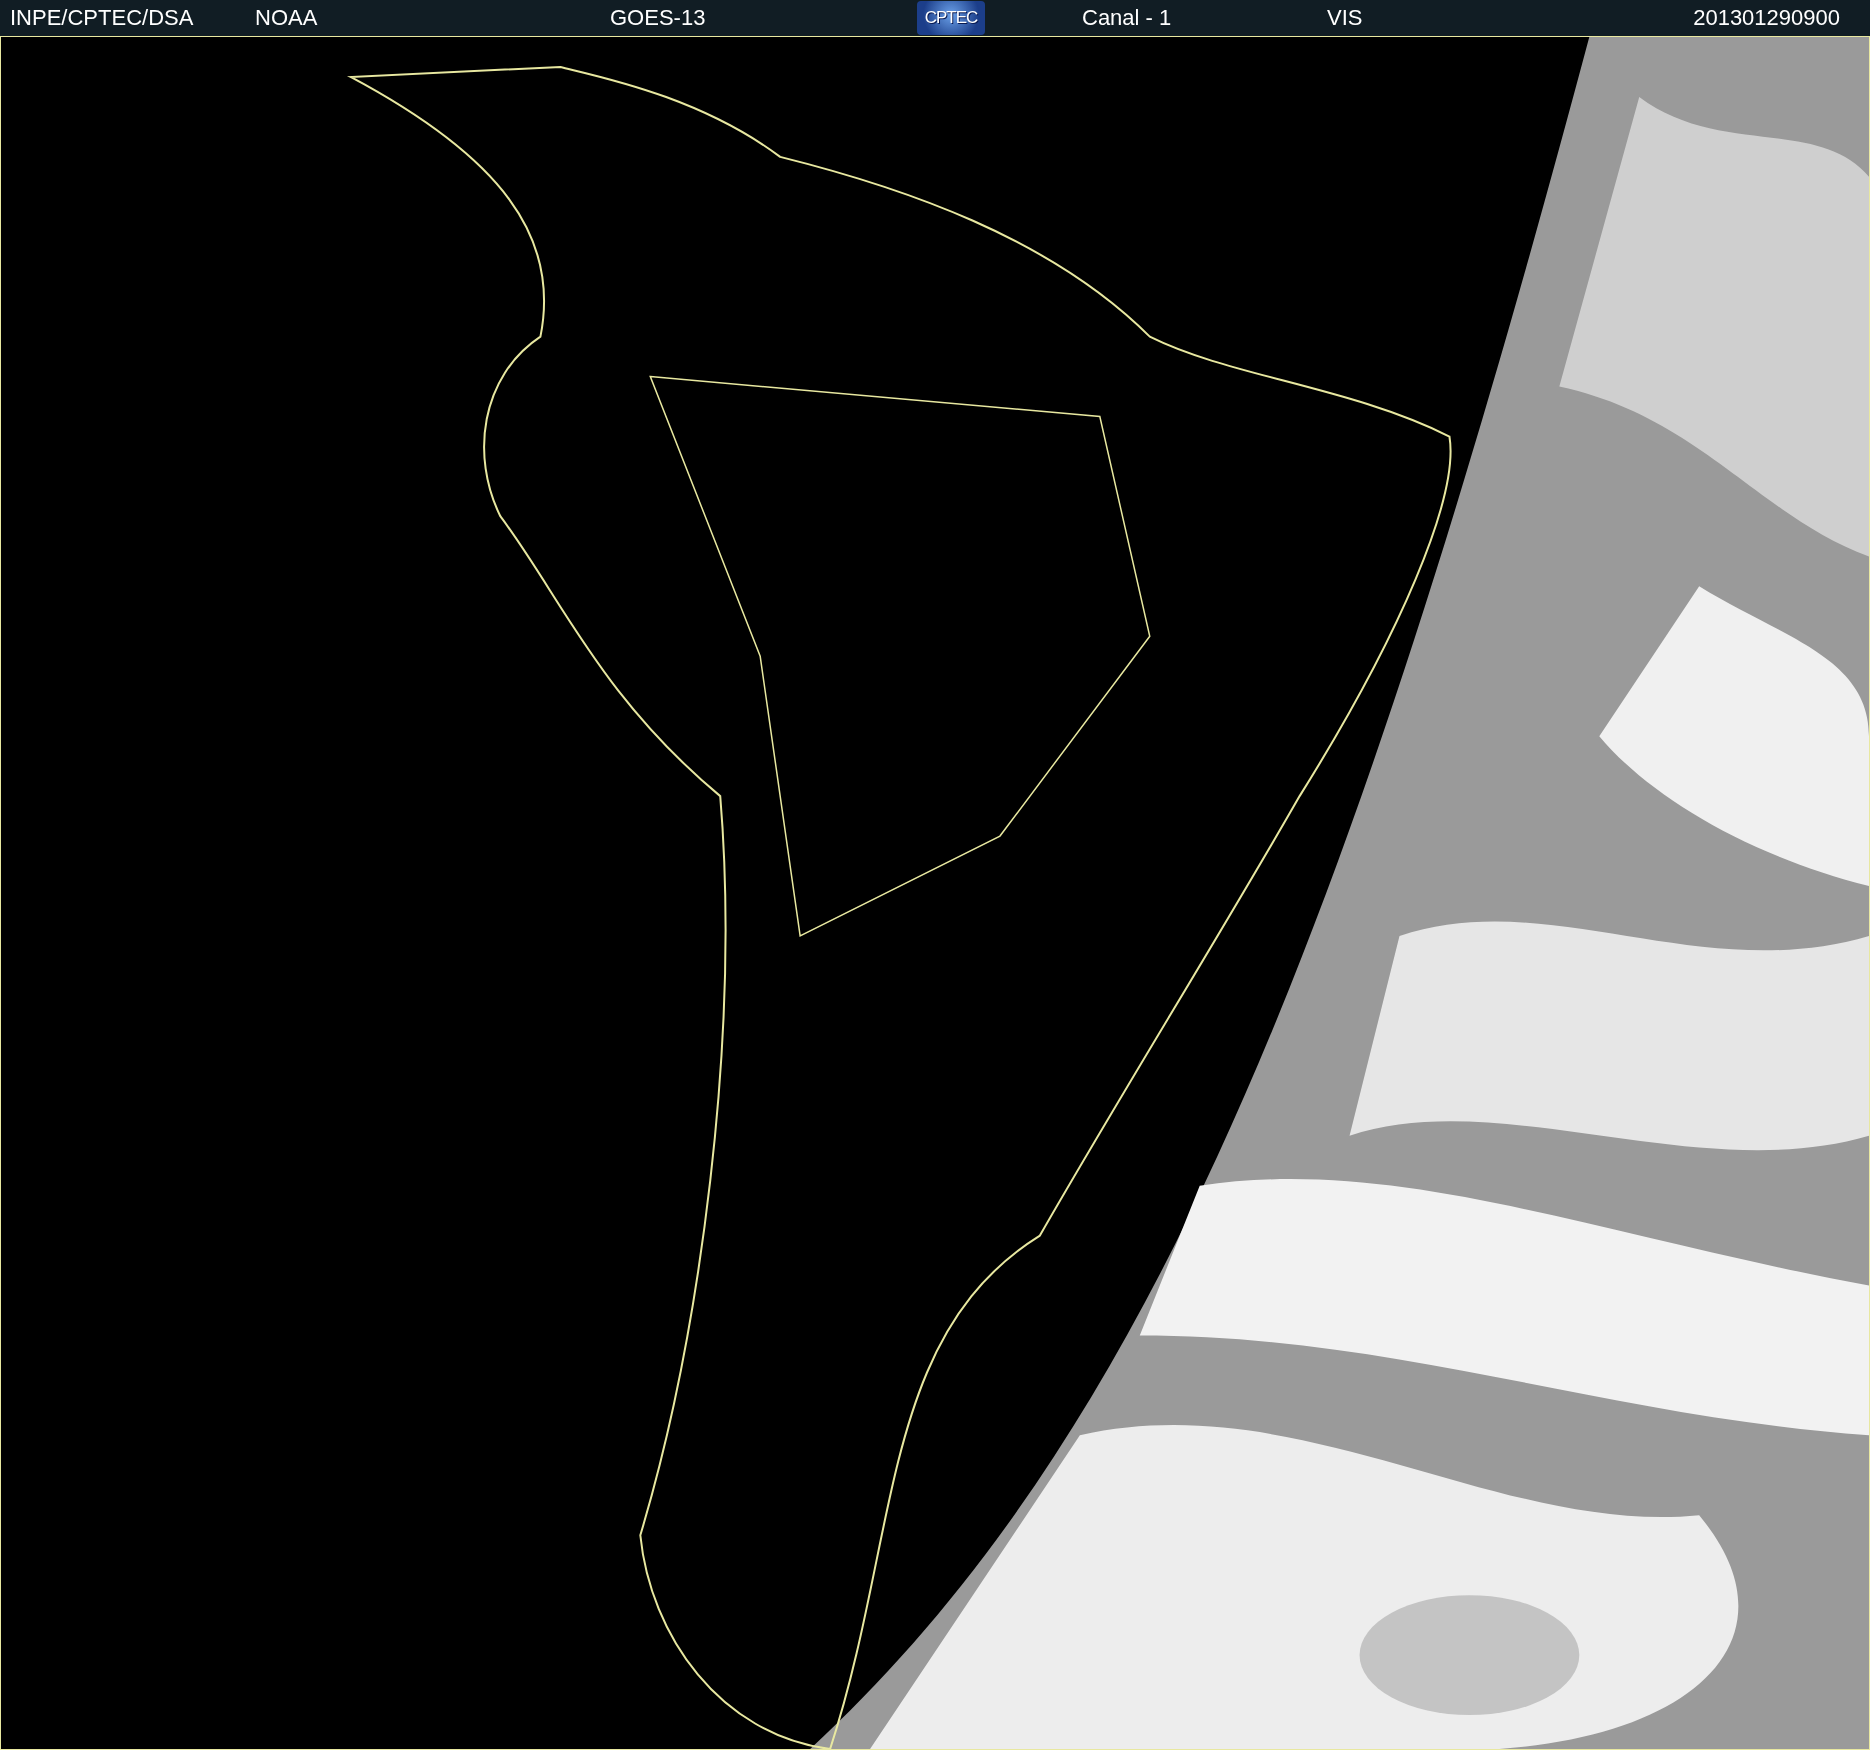 The image size is (1870, 1750). I want to click on logo: CPTEC, so click(951, 18).